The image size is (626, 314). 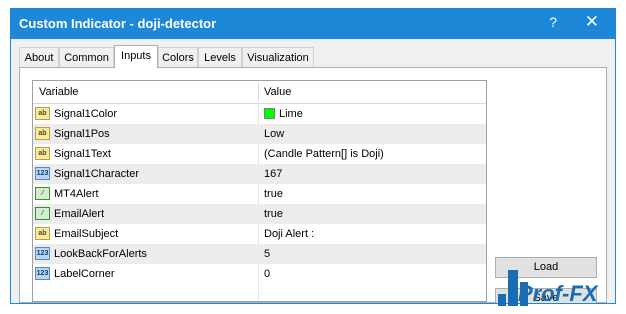 I want to click on tab-levels: Levels, so click(x=220, y=57).